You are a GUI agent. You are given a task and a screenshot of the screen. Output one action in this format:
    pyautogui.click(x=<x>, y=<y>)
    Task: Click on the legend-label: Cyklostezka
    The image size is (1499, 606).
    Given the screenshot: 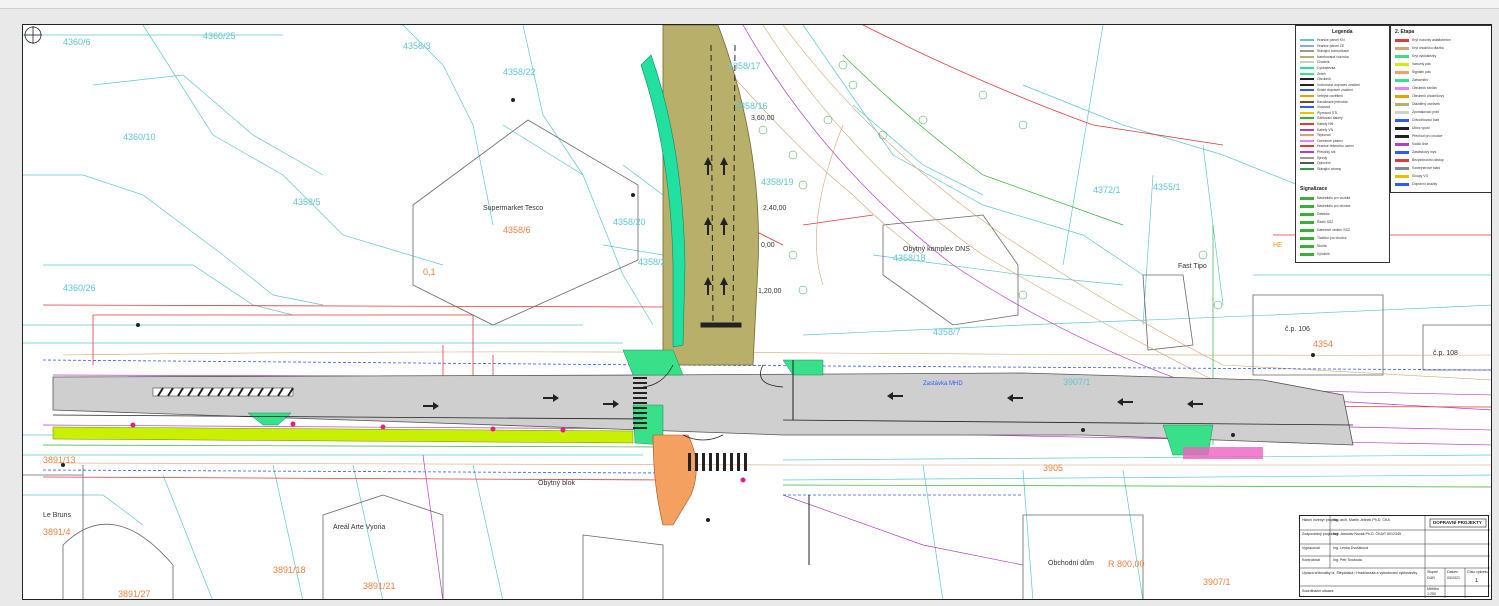 What is the action you would take?
    pyautogui.click(x=1326, y=68)
    